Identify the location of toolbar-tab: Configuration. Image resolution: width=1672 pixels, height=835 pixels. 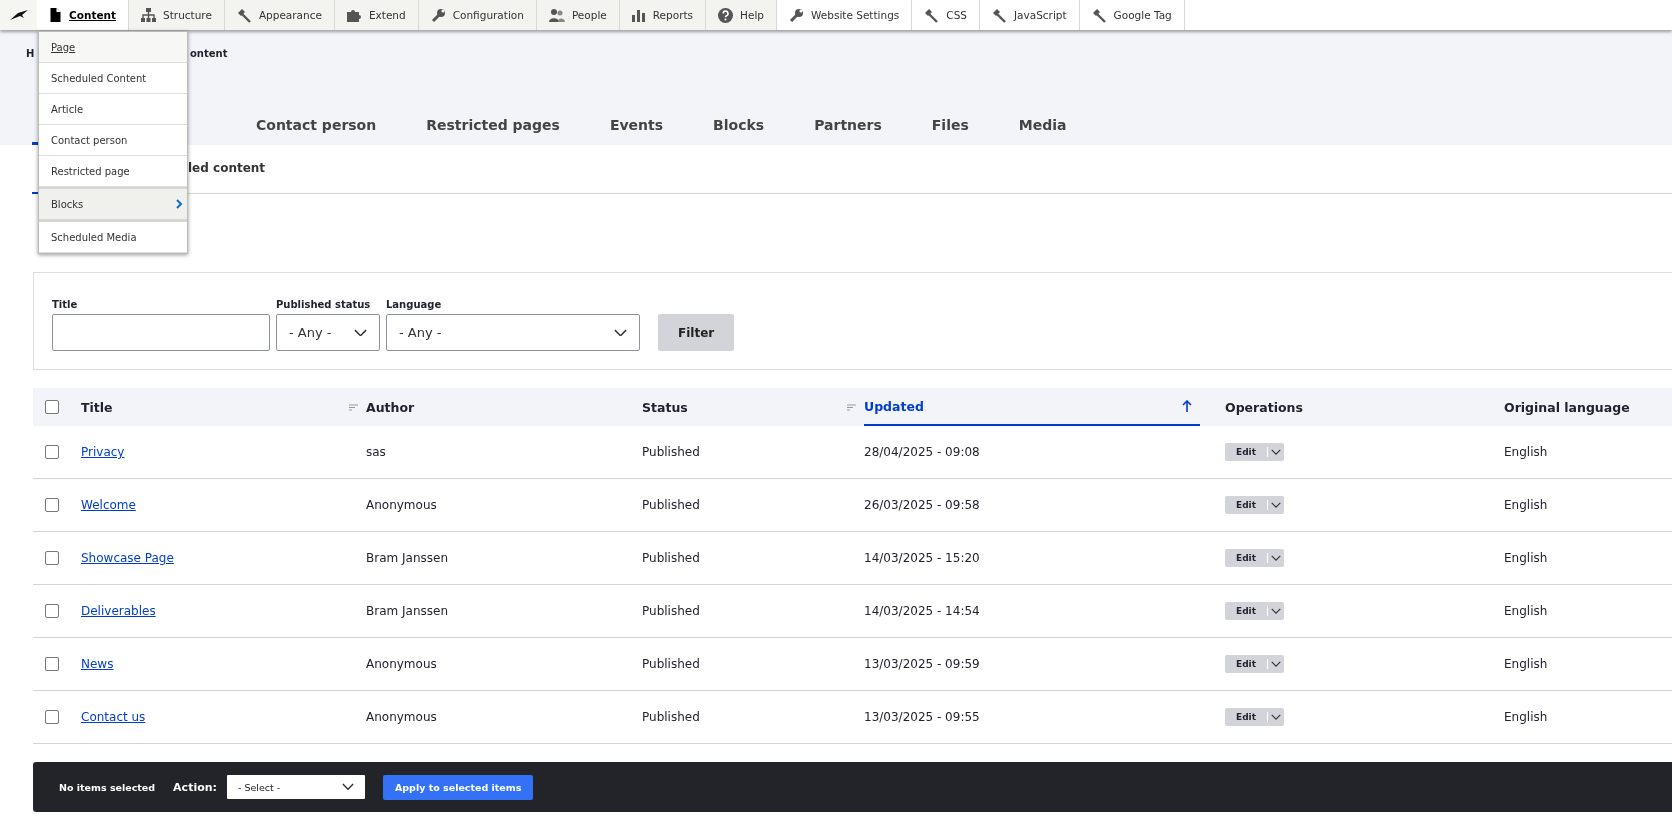
(477, 15).